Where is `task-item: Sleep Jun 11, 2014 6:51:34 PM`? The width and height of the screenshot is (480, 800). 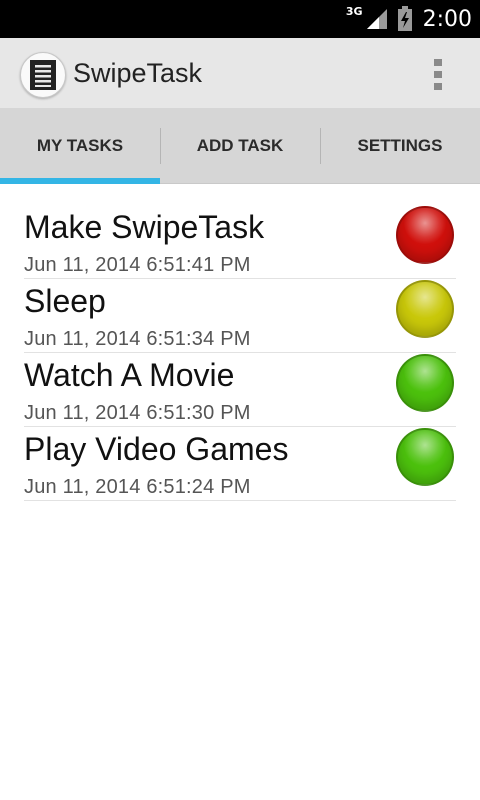 task-item: Sleep Jun 11, 2014 6:51:34 PM is located at coordinates (240, 316).